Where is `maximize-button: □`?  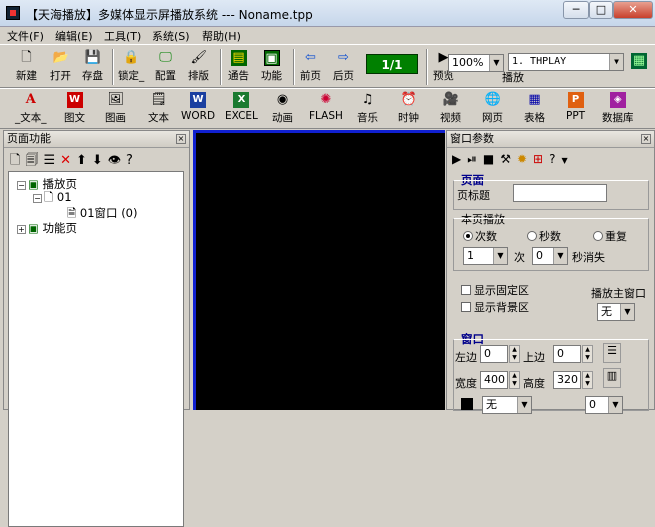
maximize-button: □ is located at coordinates (601, 10).